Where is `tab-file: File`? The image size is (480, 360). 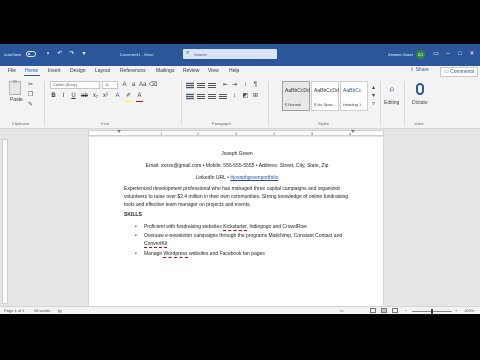
tab-file: File is located at coordinates (12, 71).